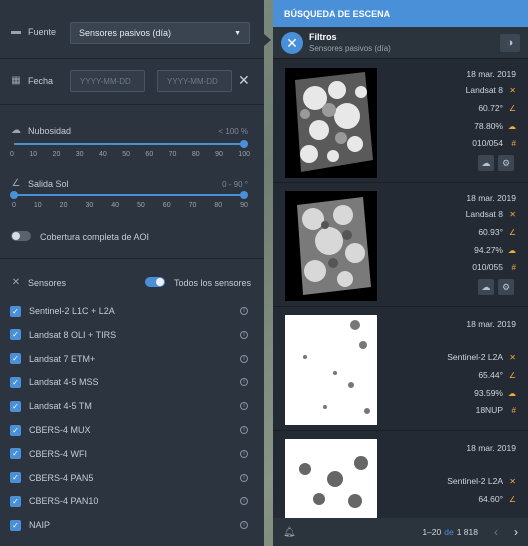 This screenshot has height=546, width=528. What do you see at coordinates (244, 144) in the screenshot?
I see `cloud-slider-handle` at bounding box center [244, 144].